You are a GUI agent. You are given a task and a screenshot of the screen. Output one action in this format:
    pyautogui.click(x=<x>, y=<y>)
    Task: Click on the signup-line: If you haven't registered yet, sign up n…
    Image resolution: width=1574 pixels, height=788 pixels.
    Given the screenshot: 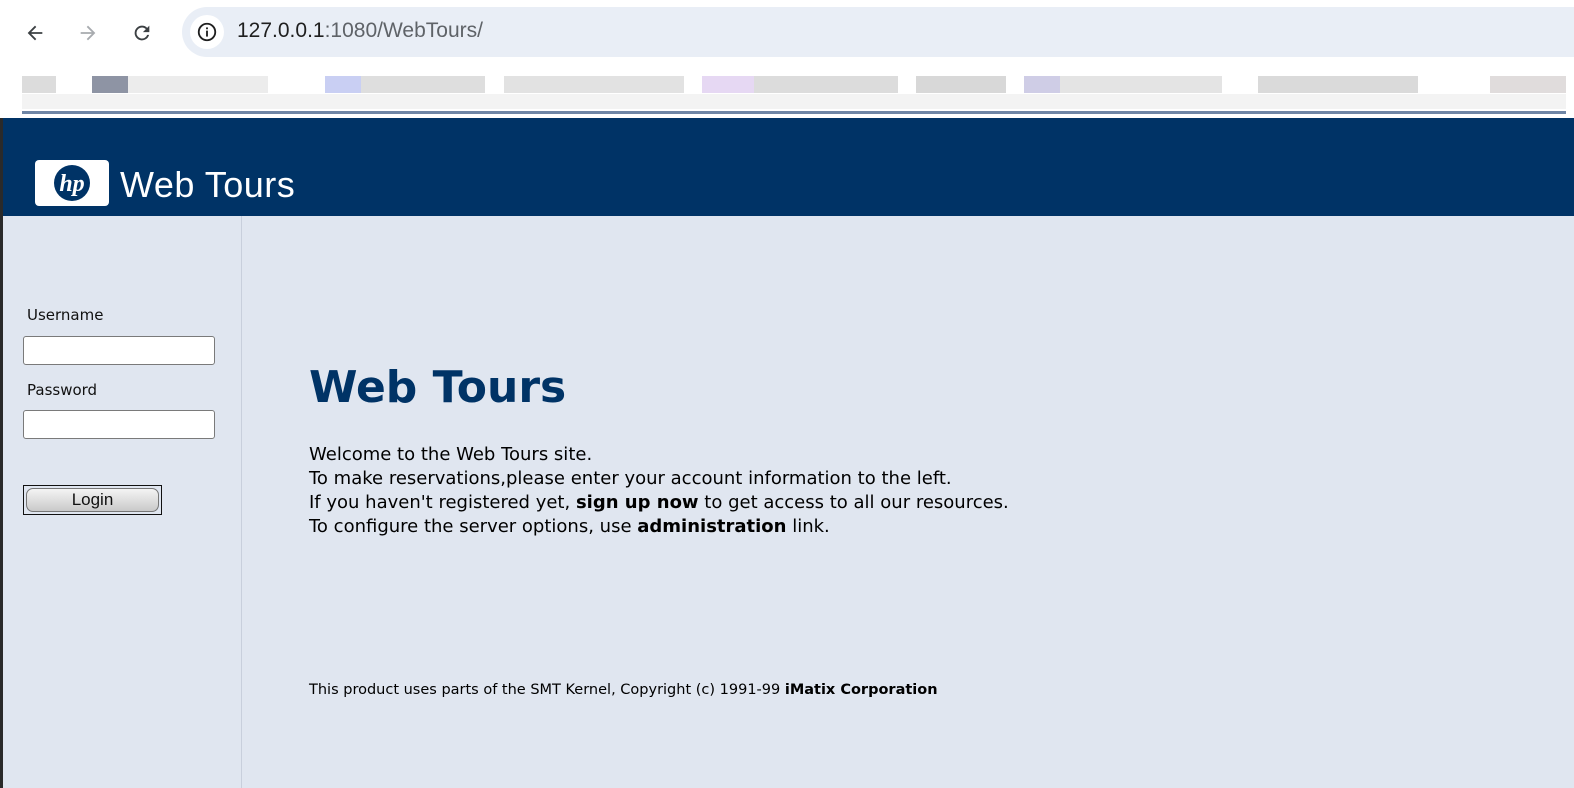 What is the action you would take?
    pyautogui.click(x=659, y=502)
    